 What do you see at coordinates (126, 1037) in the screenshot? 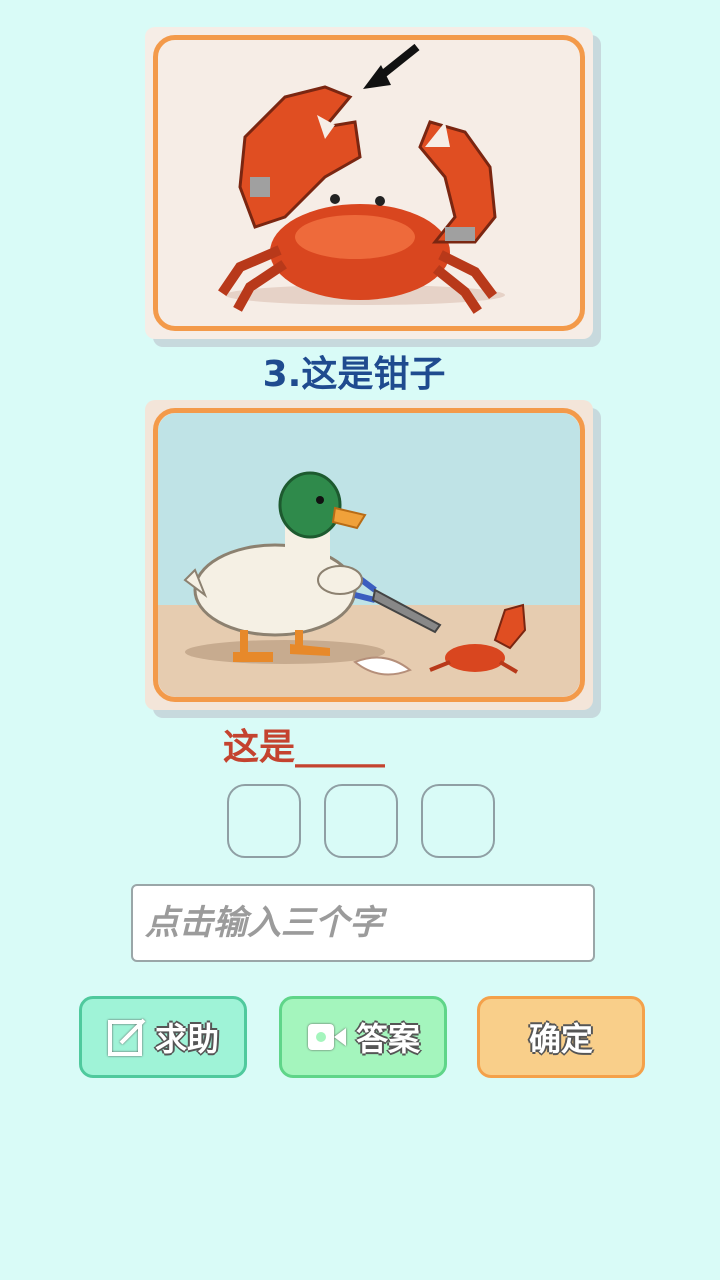
I see `edit-icon` at bounding box center [126, 1037].